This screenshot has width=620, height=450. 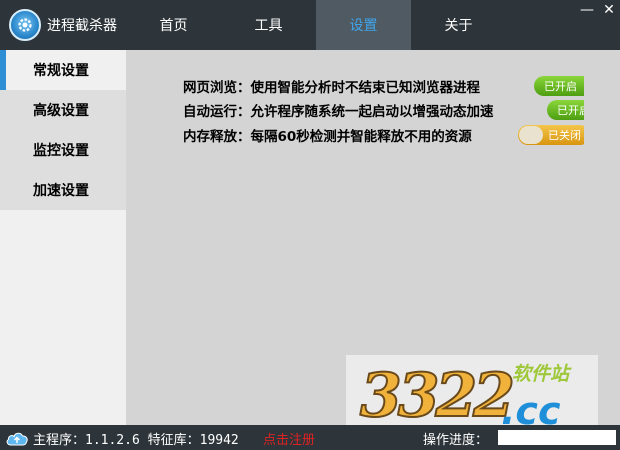 I want to click on signature-db-version: 特征库：19942, so click(x=193, y=440).